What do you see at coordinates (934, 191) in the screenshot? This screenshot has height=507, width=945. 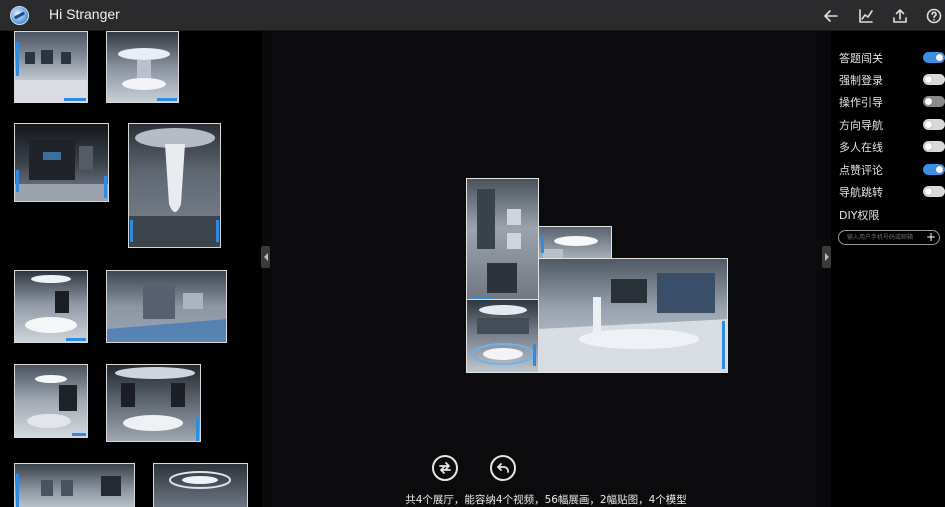 I see `toggle-nav-jump` at bounding box center [934, 191].